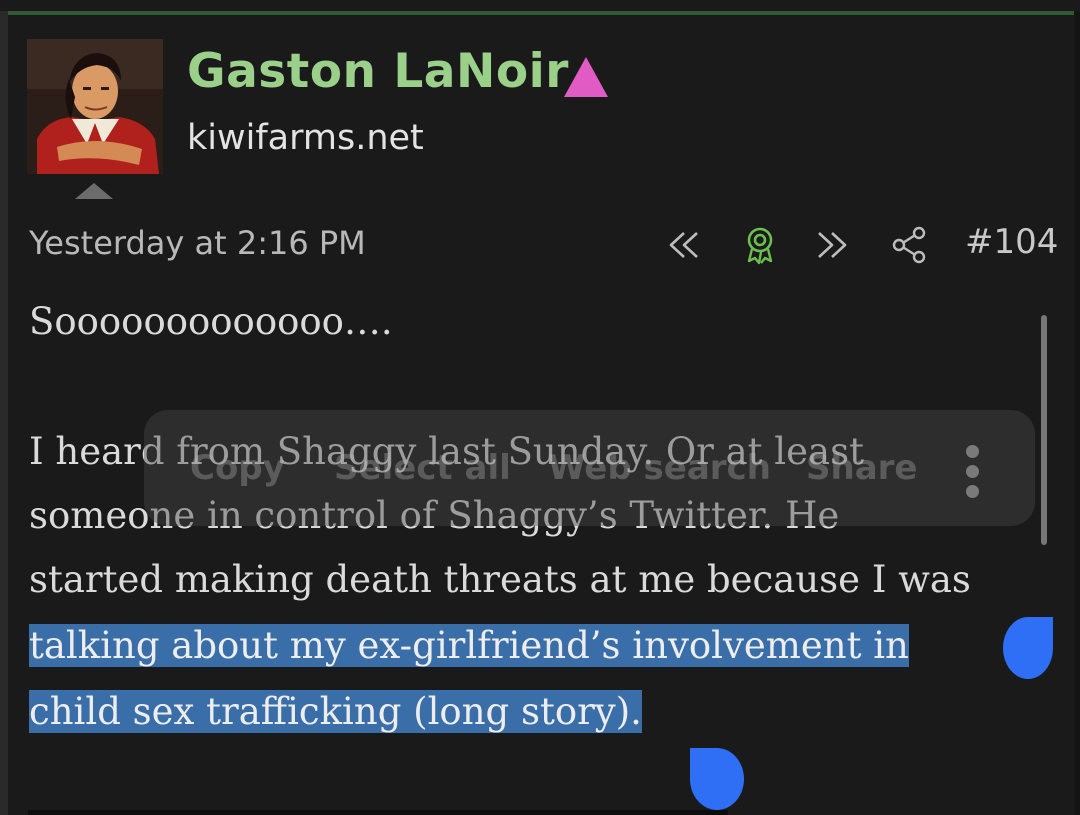 The image size is (1080, 815). Describe the element at coordinates (537, 13) in the screenshot. I see `post-top-border` at that location.